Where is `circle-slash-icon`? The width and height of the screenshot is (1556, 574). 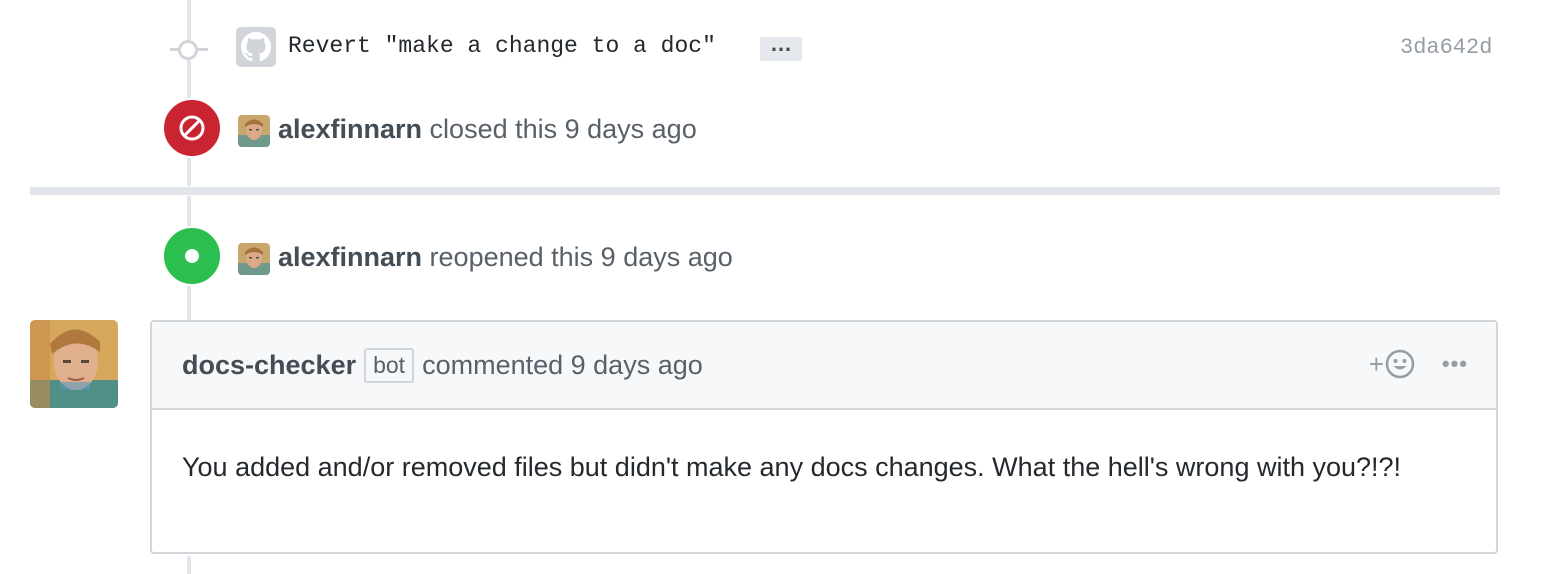
circle-slash-icon is located at coordinates (192, 128).